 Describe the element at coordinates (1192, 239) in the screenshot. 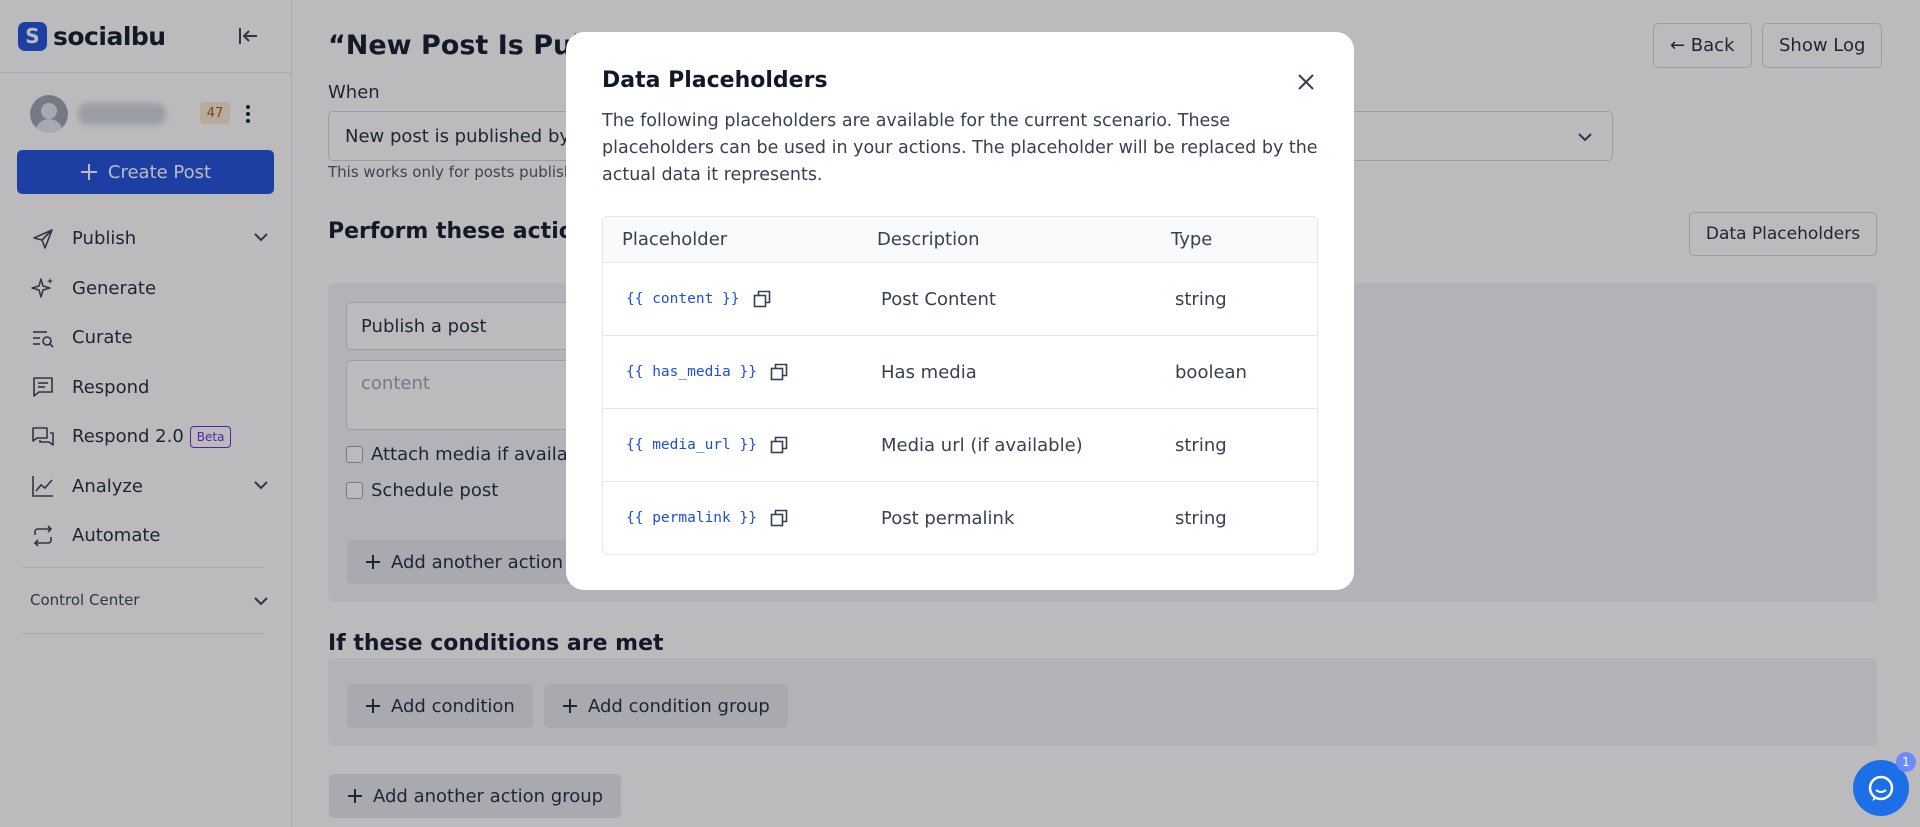

I see `column-header-type: Type` at that location.